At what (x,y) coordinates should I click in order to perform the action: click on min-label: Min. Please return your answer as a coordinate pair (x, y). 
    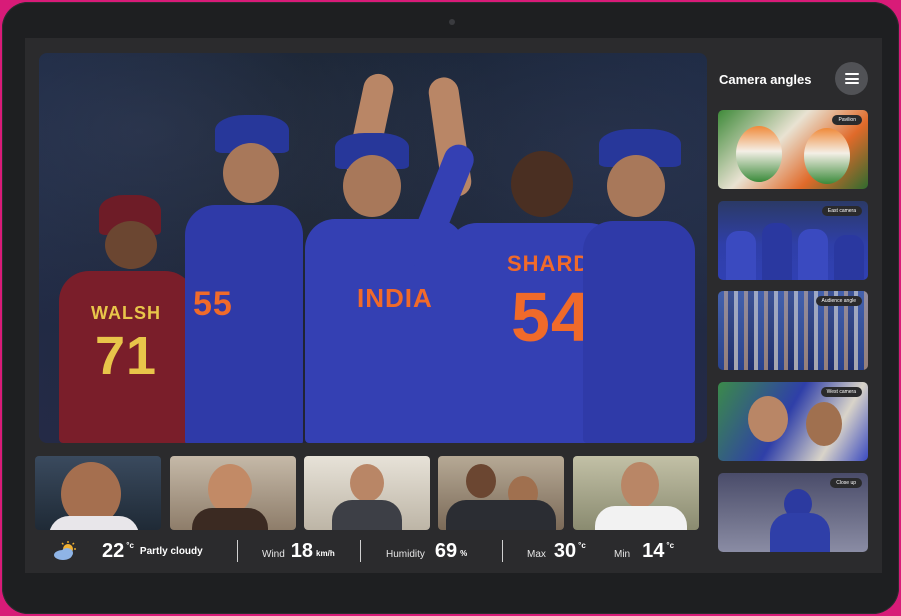
    Looking at the image, I should click on (622, 554).